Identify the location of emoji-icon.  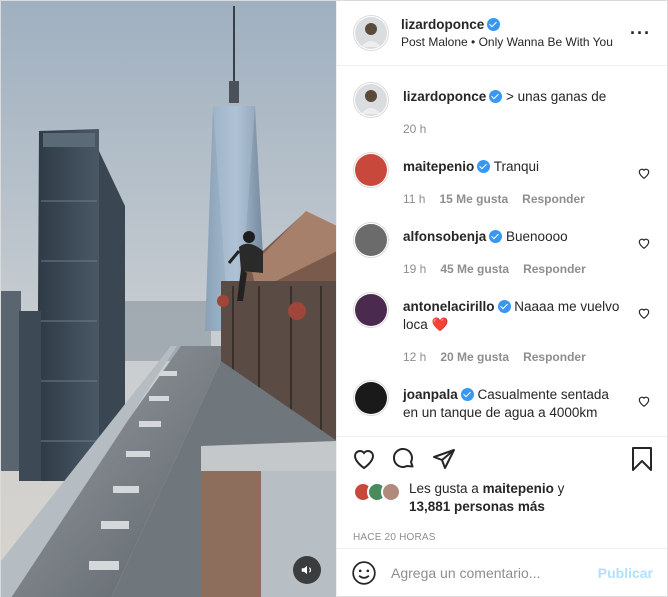
(364, 573).